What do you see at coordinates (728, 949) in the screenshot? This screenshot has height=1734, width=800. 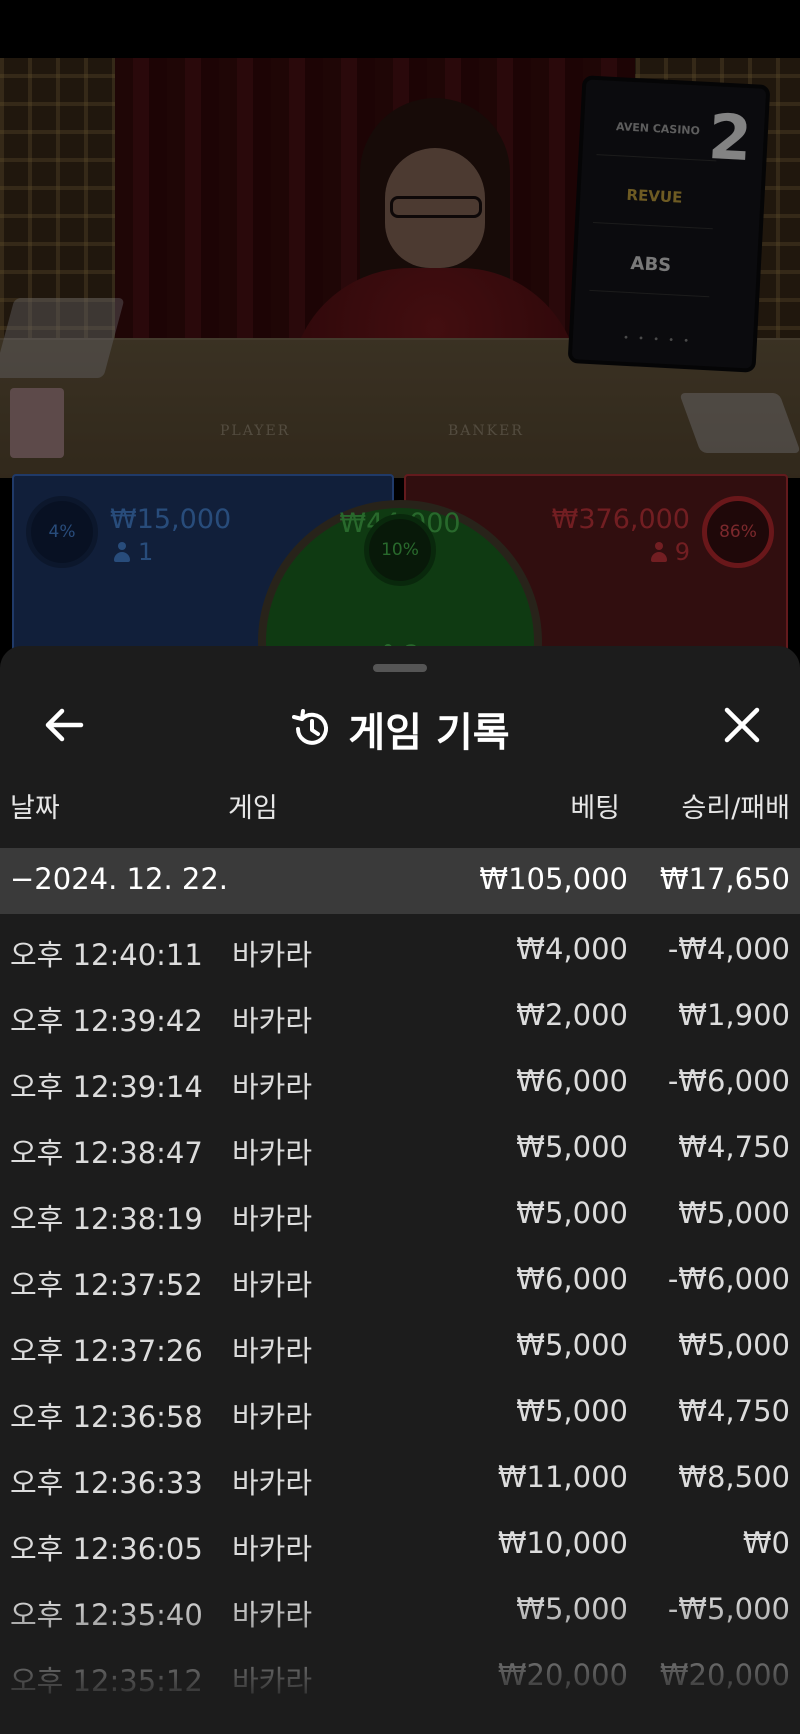 I see `row-winloss: -₩4,000` at bounding box center [728, 949].